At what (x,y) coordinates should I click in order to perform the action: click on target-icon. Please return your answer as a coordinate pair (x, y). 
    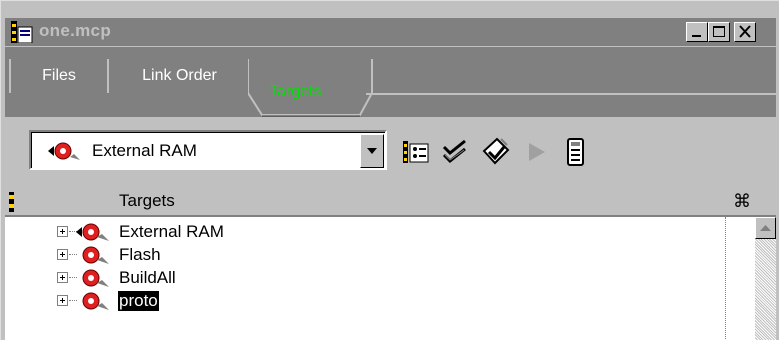
    Looking at the image, I should click on (96, 303).